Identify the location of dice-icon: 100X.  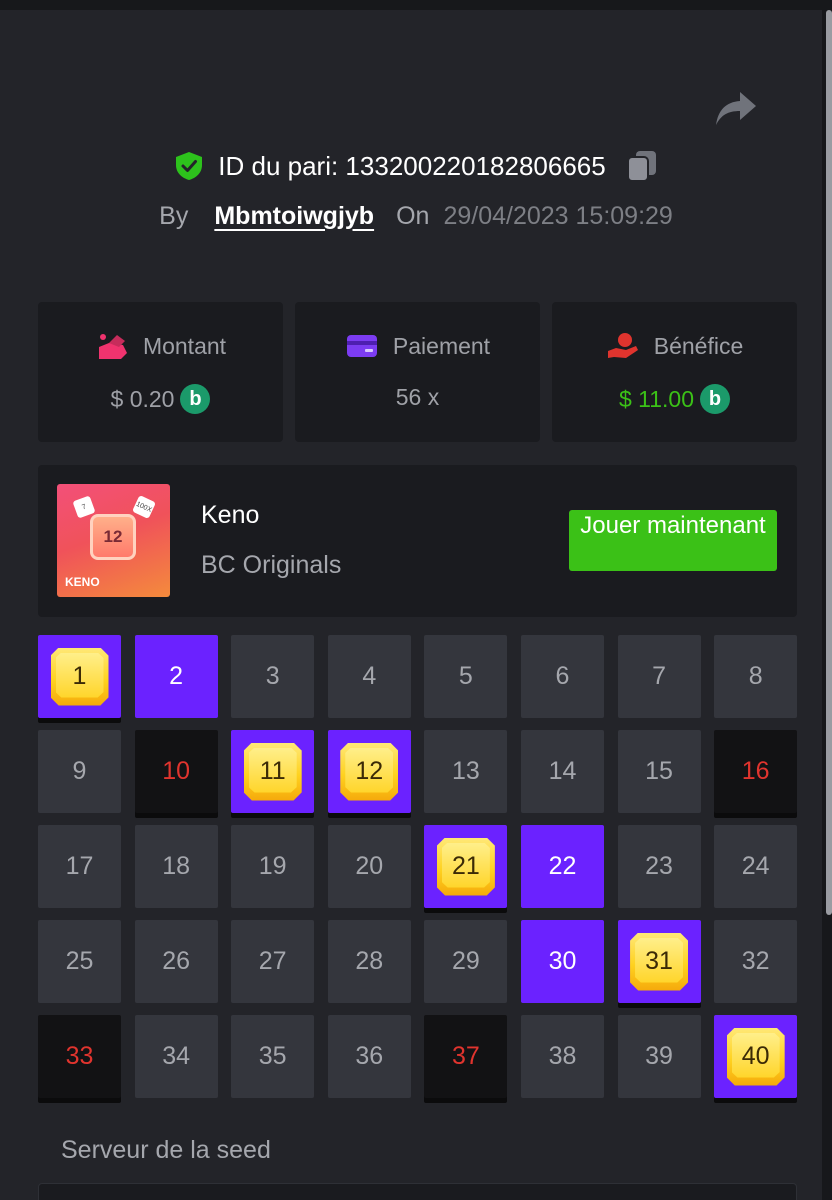
(144, 507).